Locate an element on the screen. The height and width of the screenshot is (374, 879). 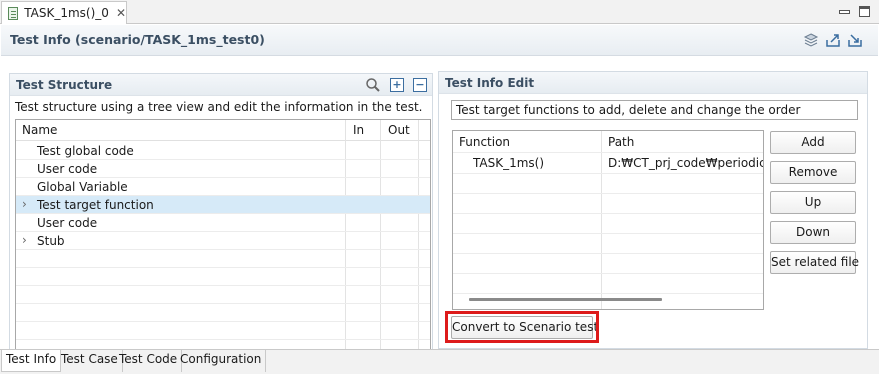
up-button: Up is located at coordinates (813, 202).